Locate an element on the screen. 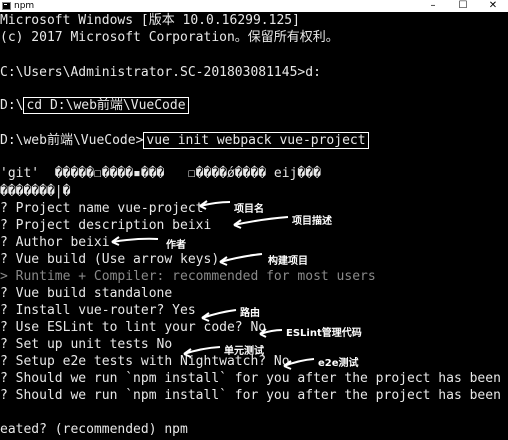 This screenshot has height=440, width=508. window-title: npm is located at coordinates (24, 6).